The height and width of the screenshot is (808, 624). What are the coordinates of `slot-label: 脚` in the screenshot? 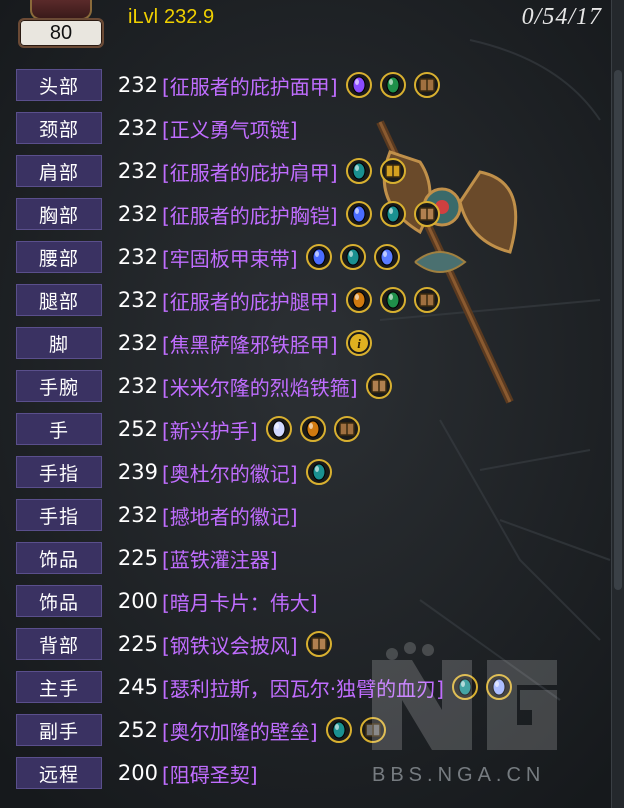 It's located at (59, 343).